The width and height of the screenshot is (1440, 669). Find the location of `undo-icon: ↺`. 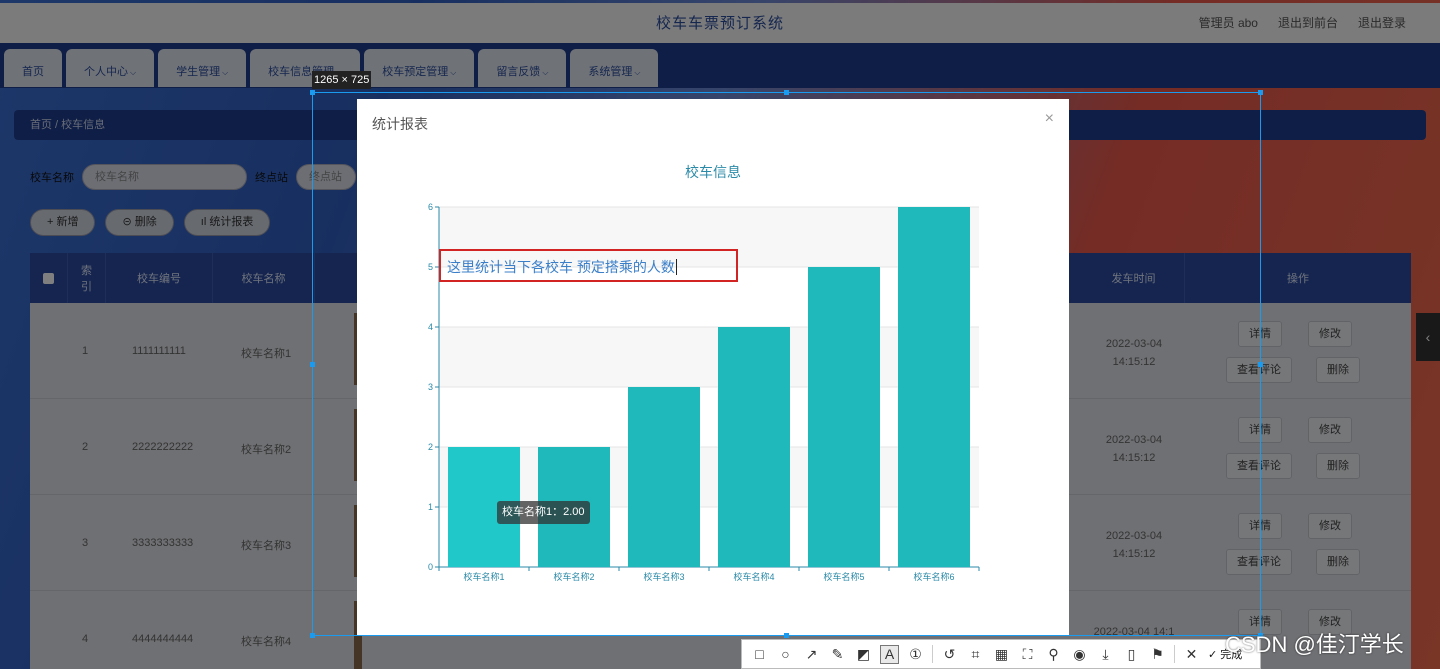

undo-icon: ↺ is located at coordinates (949, 654).